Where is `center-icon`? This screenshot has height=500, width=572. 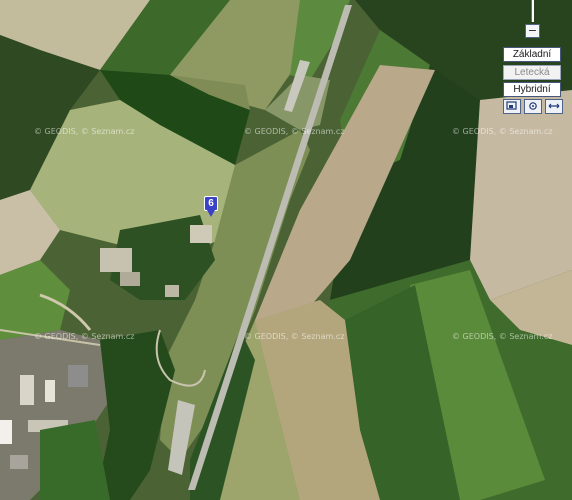
center-icon is located at coordinates (533, 106).